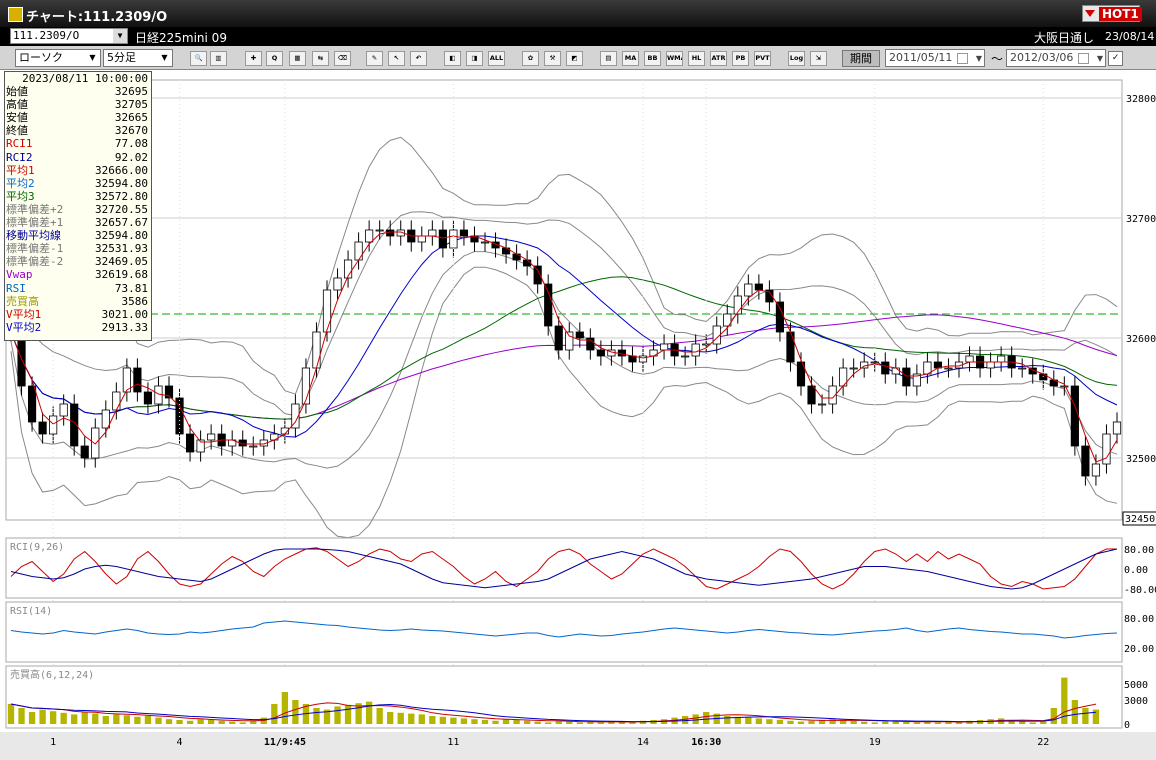 The width and height of the screenshot is (1156, 760). Describe the element at coordinates (131, 92) in the screenshot. I see `info-value: 32695` at that location.